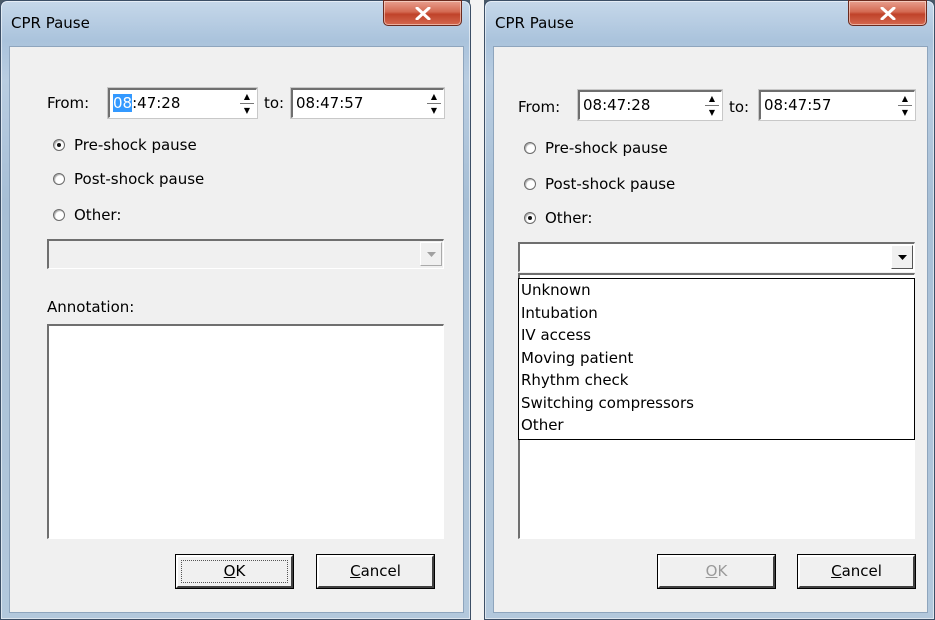 The height and width of the screenshot is (620, 935). I want to click on dropdown-option: Intubation, so click(716, 313).